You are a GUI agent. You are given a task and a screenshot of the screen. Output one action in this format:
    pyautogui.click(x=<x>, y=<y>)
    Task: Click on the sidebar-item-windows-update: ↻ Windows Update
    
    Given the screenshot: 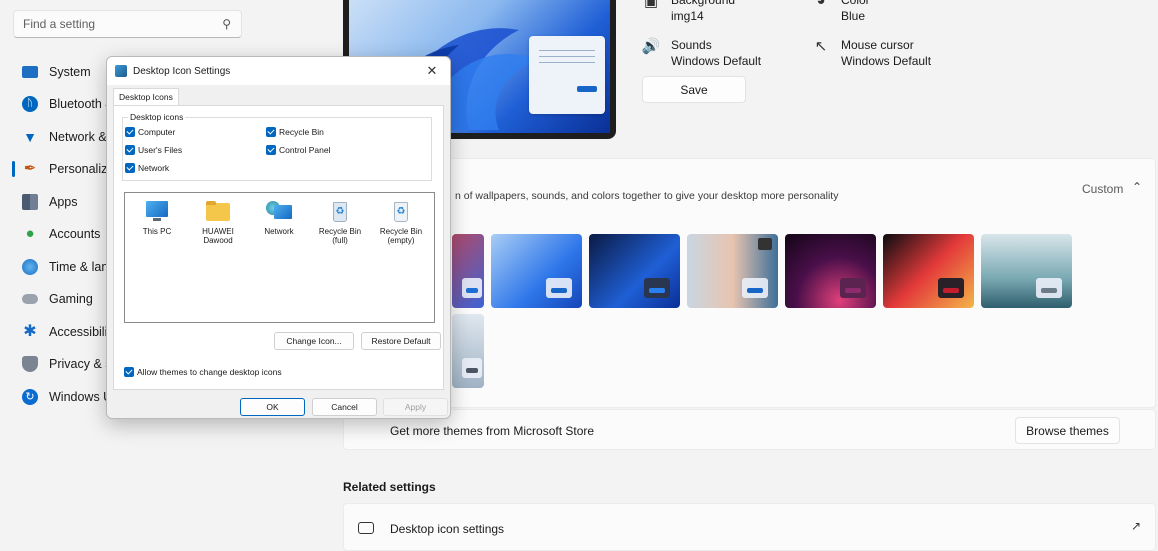 What is the action you would take?
    pyautogui.click(x=64, y=397)
    